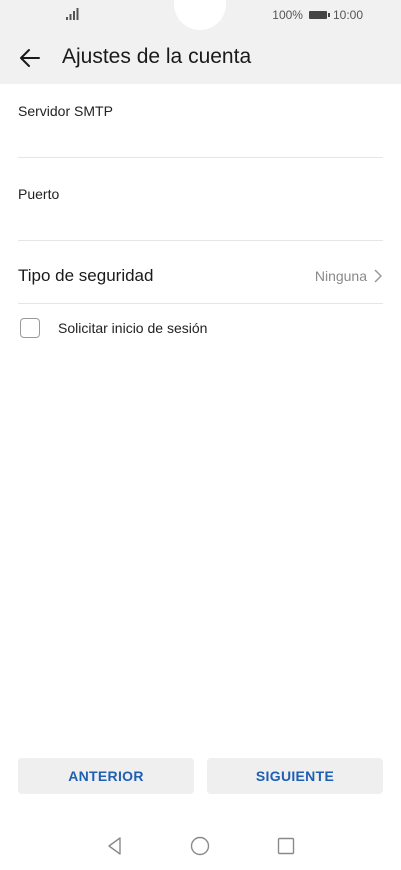 The width and height of the screenshot is (401, 870). What do you see at coordinates (157, 56) in the screenshot?
I see `page-title: Ajustes de la cuenta` at bounding box center [157, 56].